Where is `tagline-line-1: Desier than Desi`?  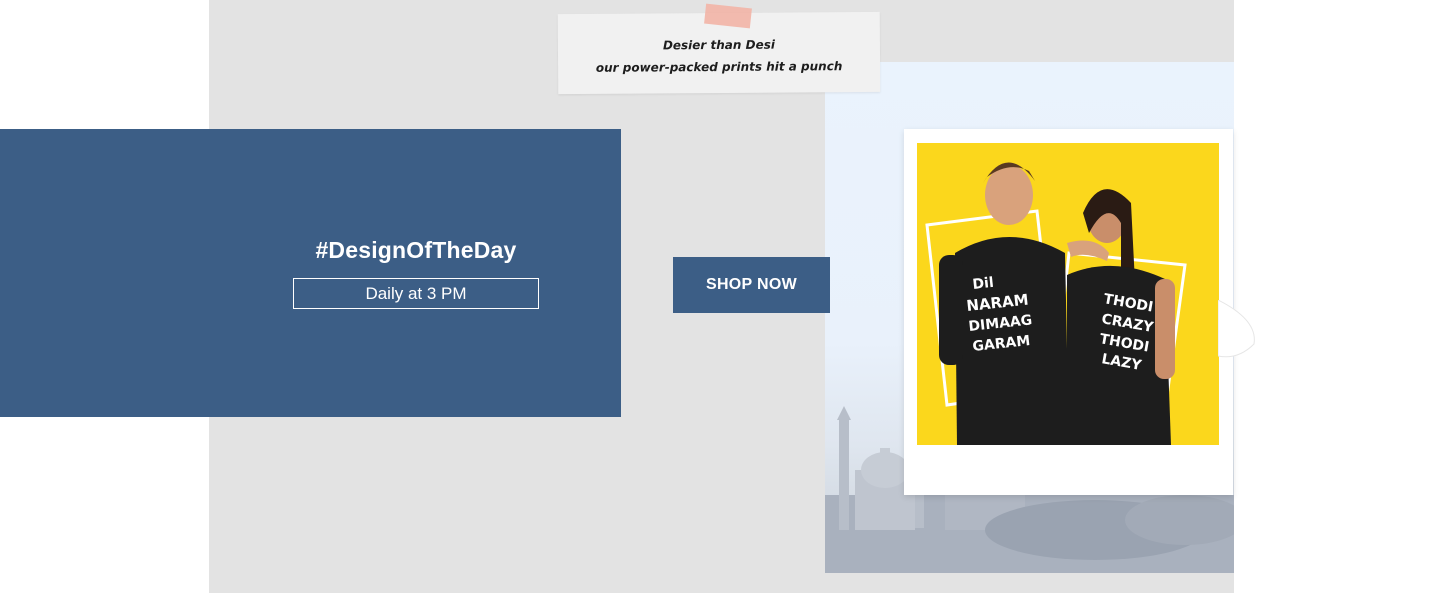 tagline-line-1: Desier than Desi is located at coordinates (719, 45).